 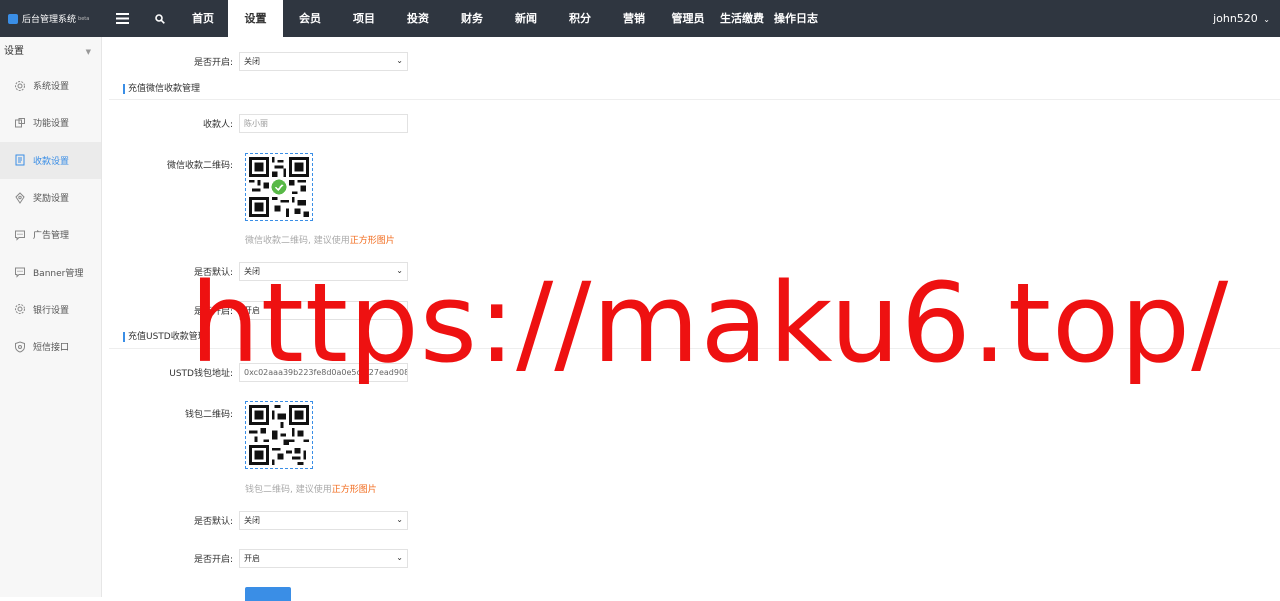 What do you see at coordinates (472, 18) in the screenshot?
I see `nav-finance: 财务` at bounding box center [472, 18].